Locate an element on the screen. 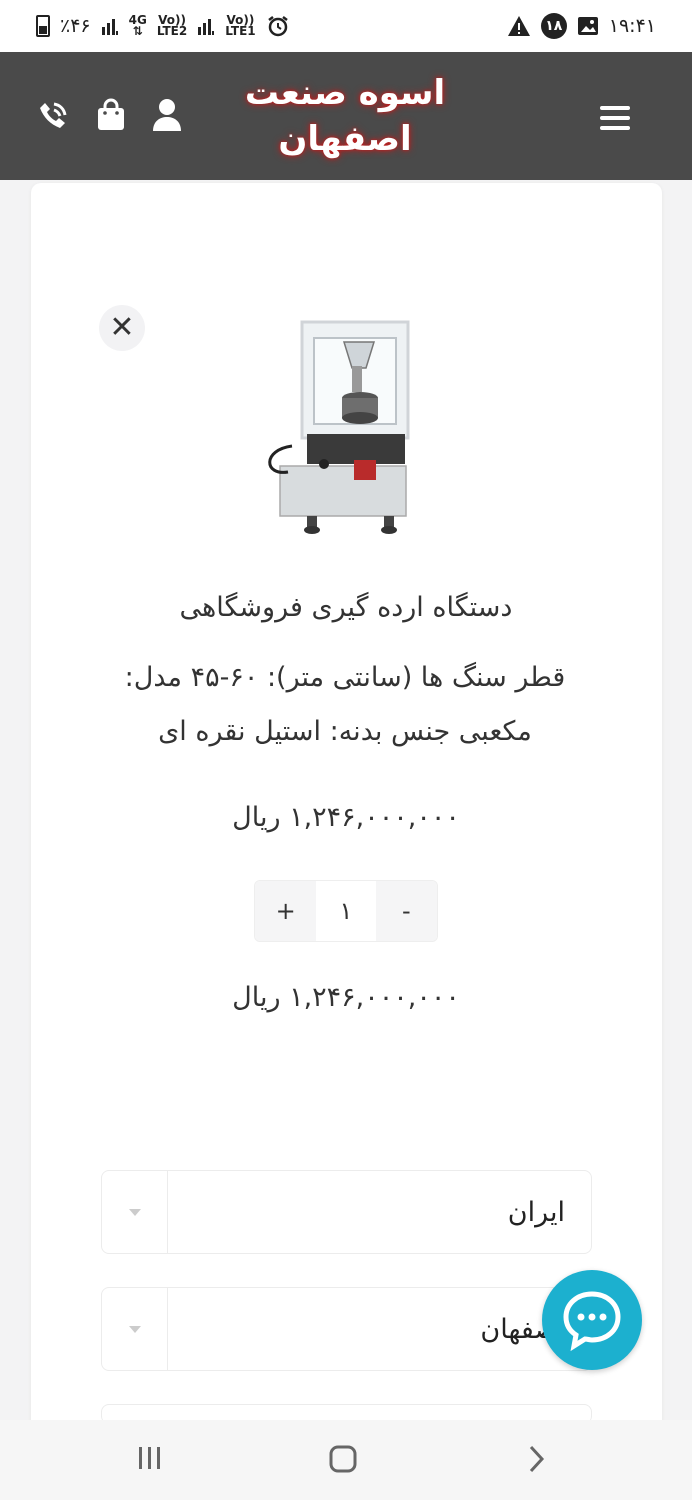  close-icon: ✕ is located at coordinates (122, 328).